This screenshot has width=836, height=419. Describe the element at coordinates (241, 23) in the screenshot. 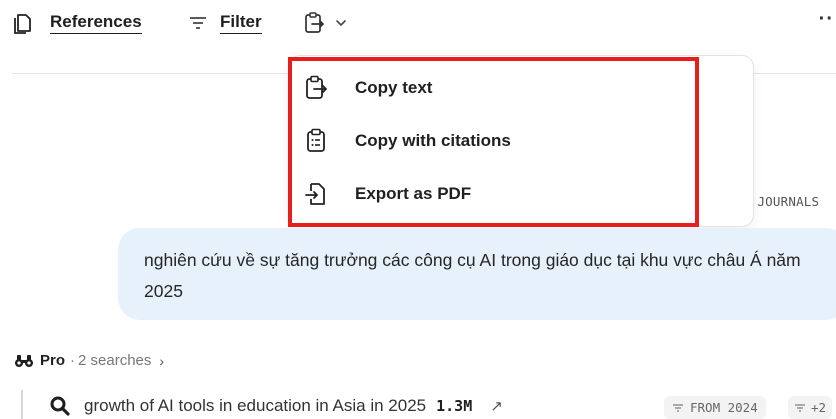

I see `filter-label: Filter` at that location.